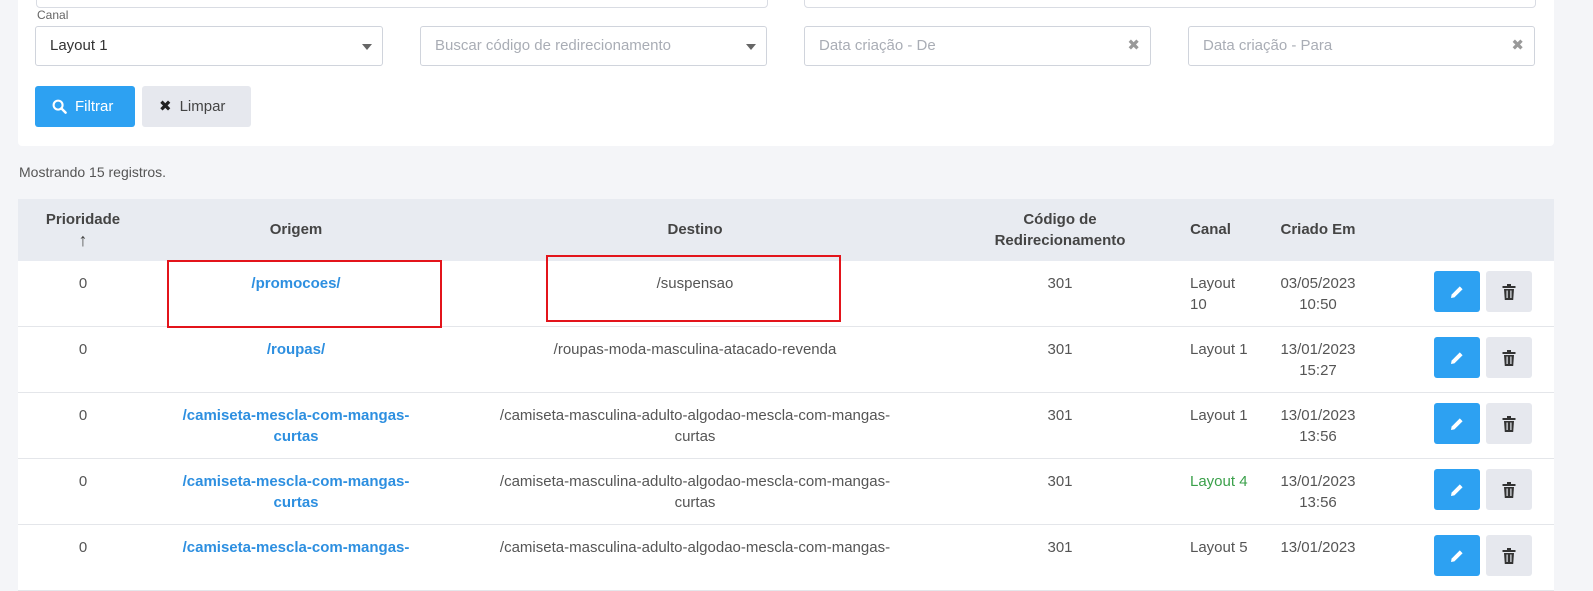 This screenshot has height=591, width=1593. Describe the element at coordinates (53, 15) in the screenshot. I see `canal-label: Canal` at that location.